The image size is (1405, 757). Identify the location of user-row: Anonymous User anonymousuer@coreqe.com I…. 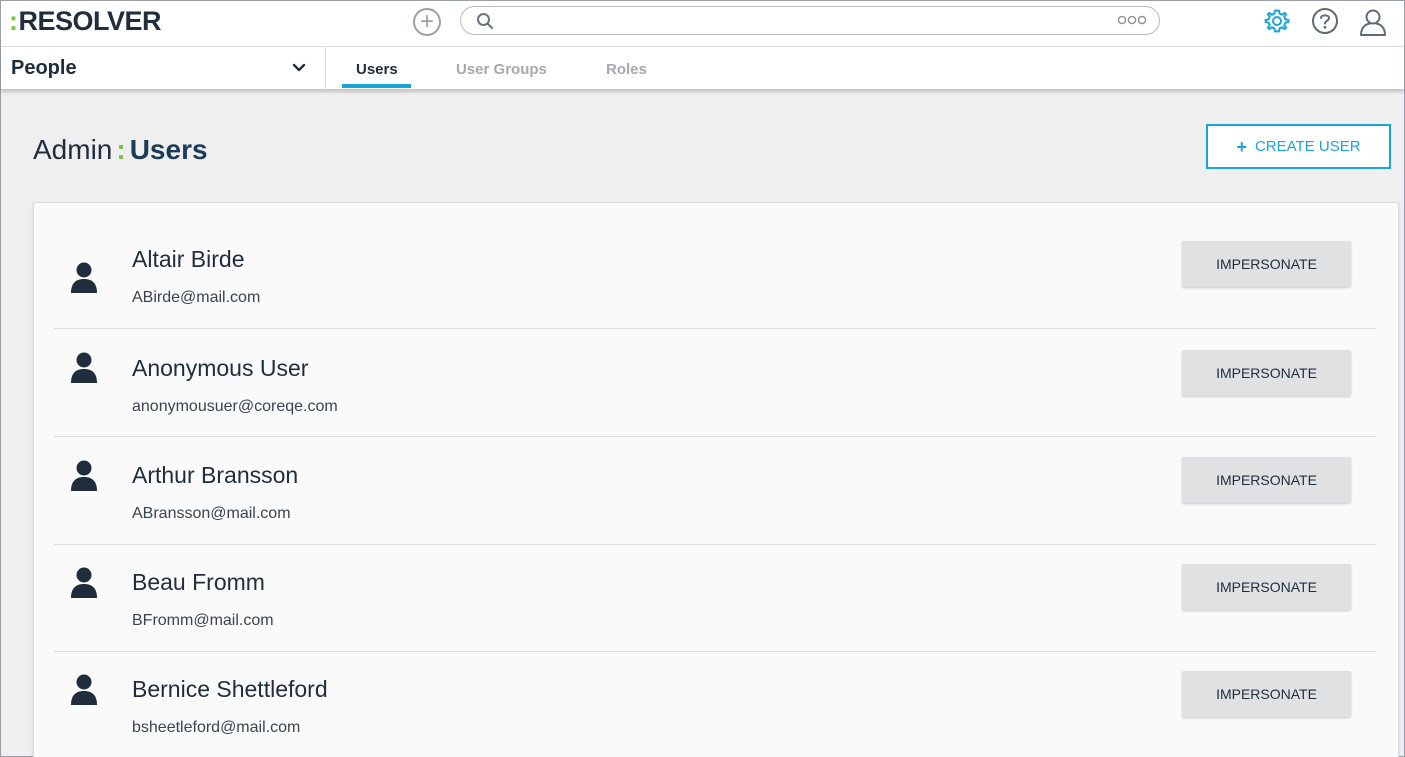
(715, 383).